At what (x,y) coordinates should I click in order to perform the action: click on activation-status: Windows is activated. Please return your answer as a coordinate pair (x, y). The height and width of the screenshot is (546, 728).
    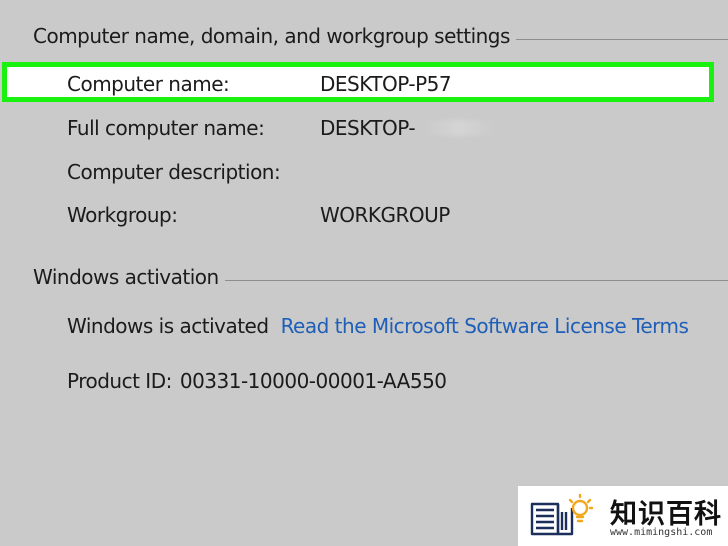
    Looking at the image, I should click on (168, 326).